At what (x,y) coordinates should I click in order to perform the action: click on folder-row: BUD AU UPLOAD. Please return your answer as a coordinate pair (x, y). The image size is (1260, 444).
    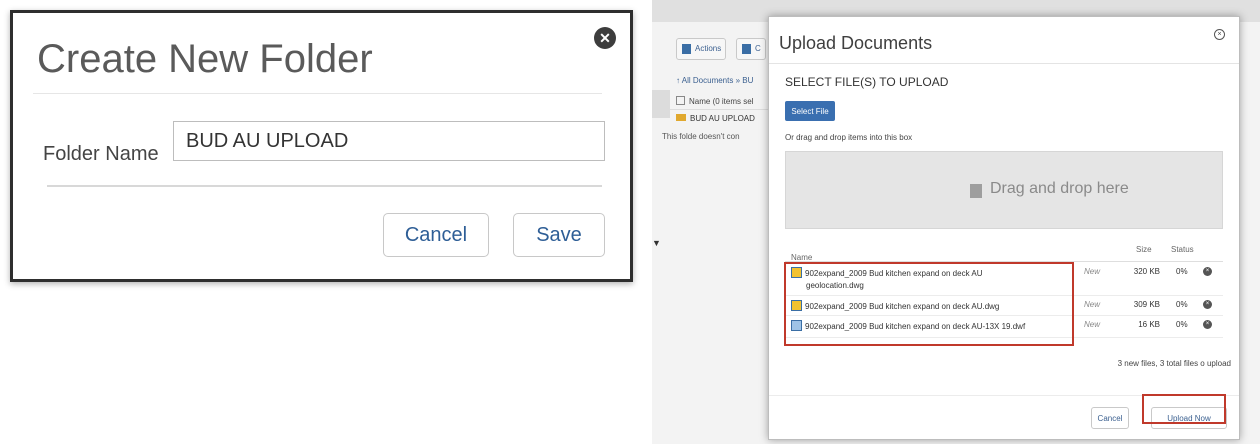
    Looking at the image, I should click on (712, 118).